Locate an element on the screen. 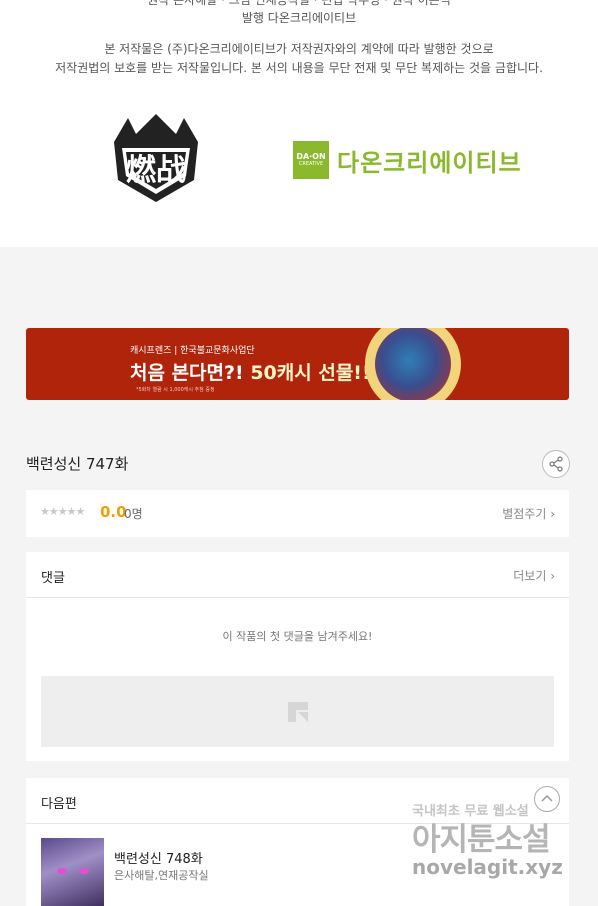  publisher-logo-box: DA·ON CREATIVE is located at coordinates (311, 160).